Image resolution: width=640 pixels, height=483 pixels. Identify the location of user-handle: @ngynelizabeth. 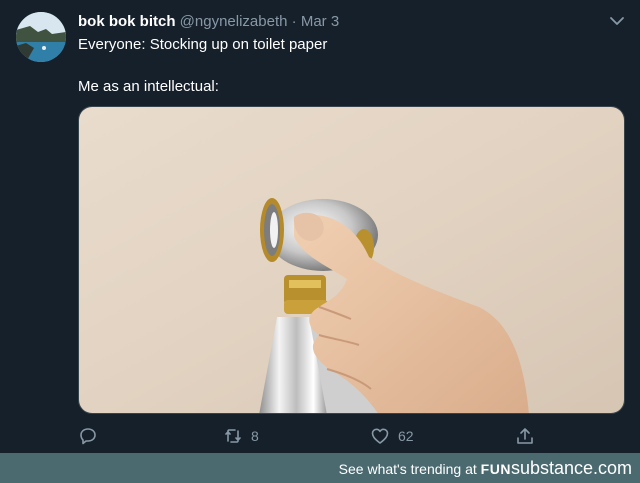
(234, 21).